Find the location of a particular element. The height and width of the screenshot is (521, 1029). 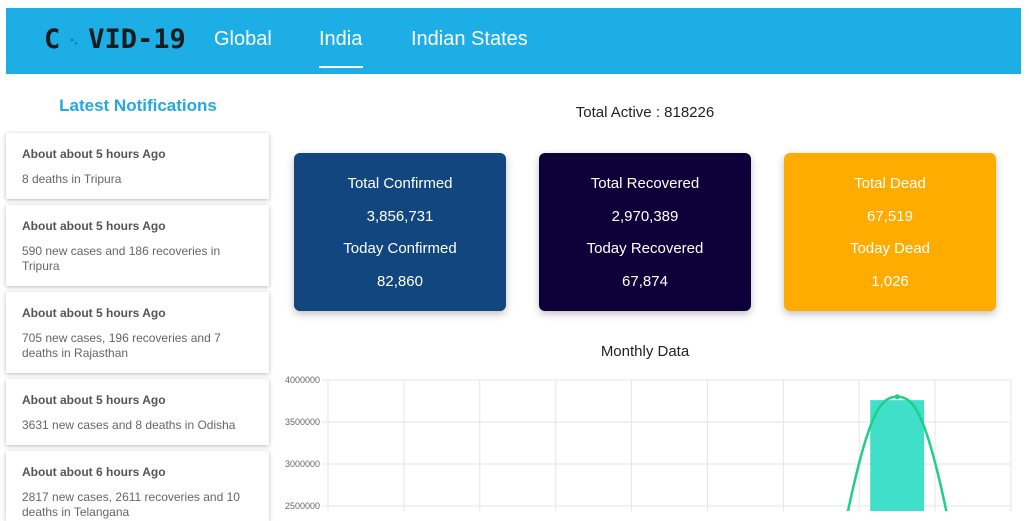

logo-text-left: C is located at coordinates (52, 39).